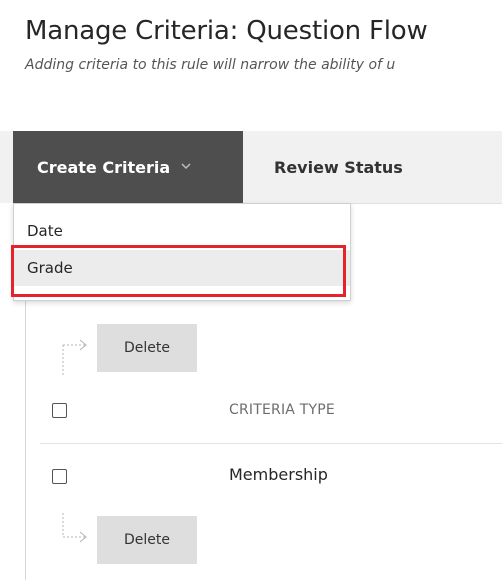 Image resolution: width=502 pixels, height=580 pixels. What do you see at coordinates (282, 410) in the screenshot?
I see `criteria-type-column-header: CRITERIA TYPE` at bounding box center [282, 410].